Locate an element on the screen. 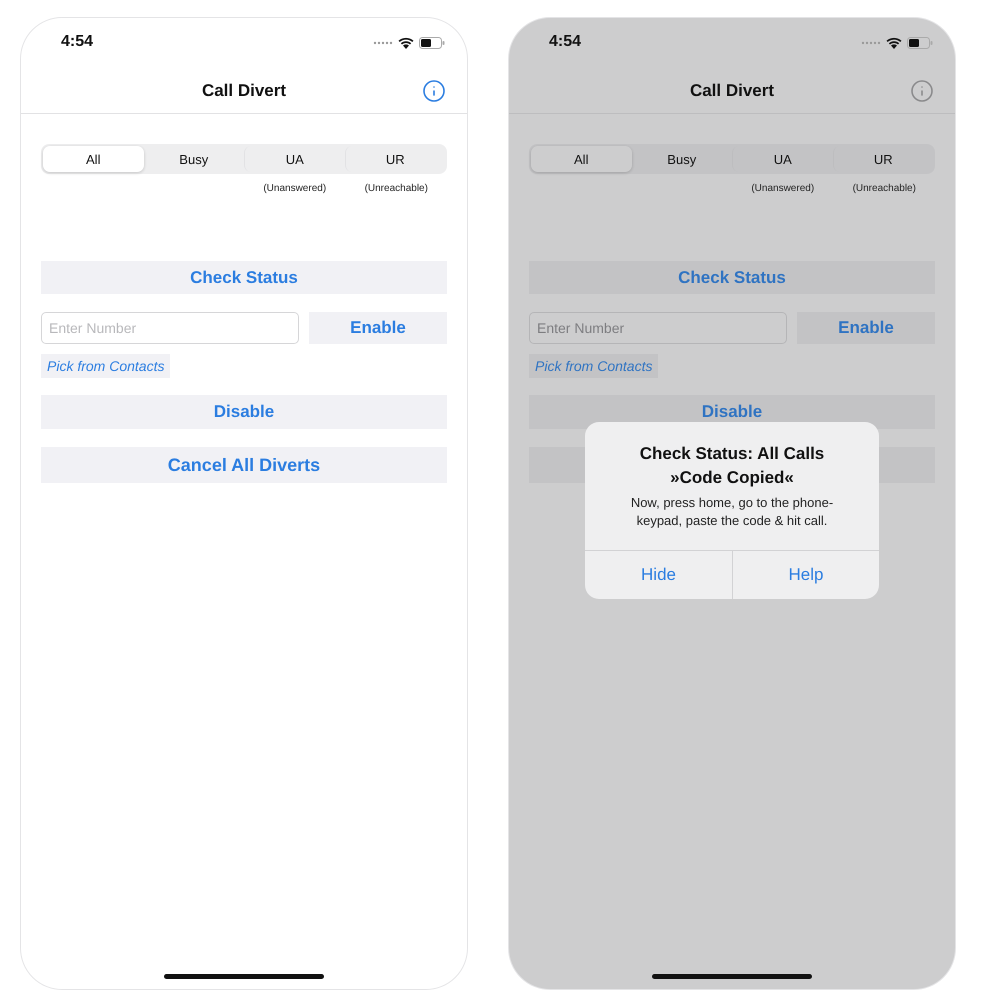  alert-message: Now, press home, go to the phone-keypad, paste the code & hit call. is located at coordinates (732, 512).